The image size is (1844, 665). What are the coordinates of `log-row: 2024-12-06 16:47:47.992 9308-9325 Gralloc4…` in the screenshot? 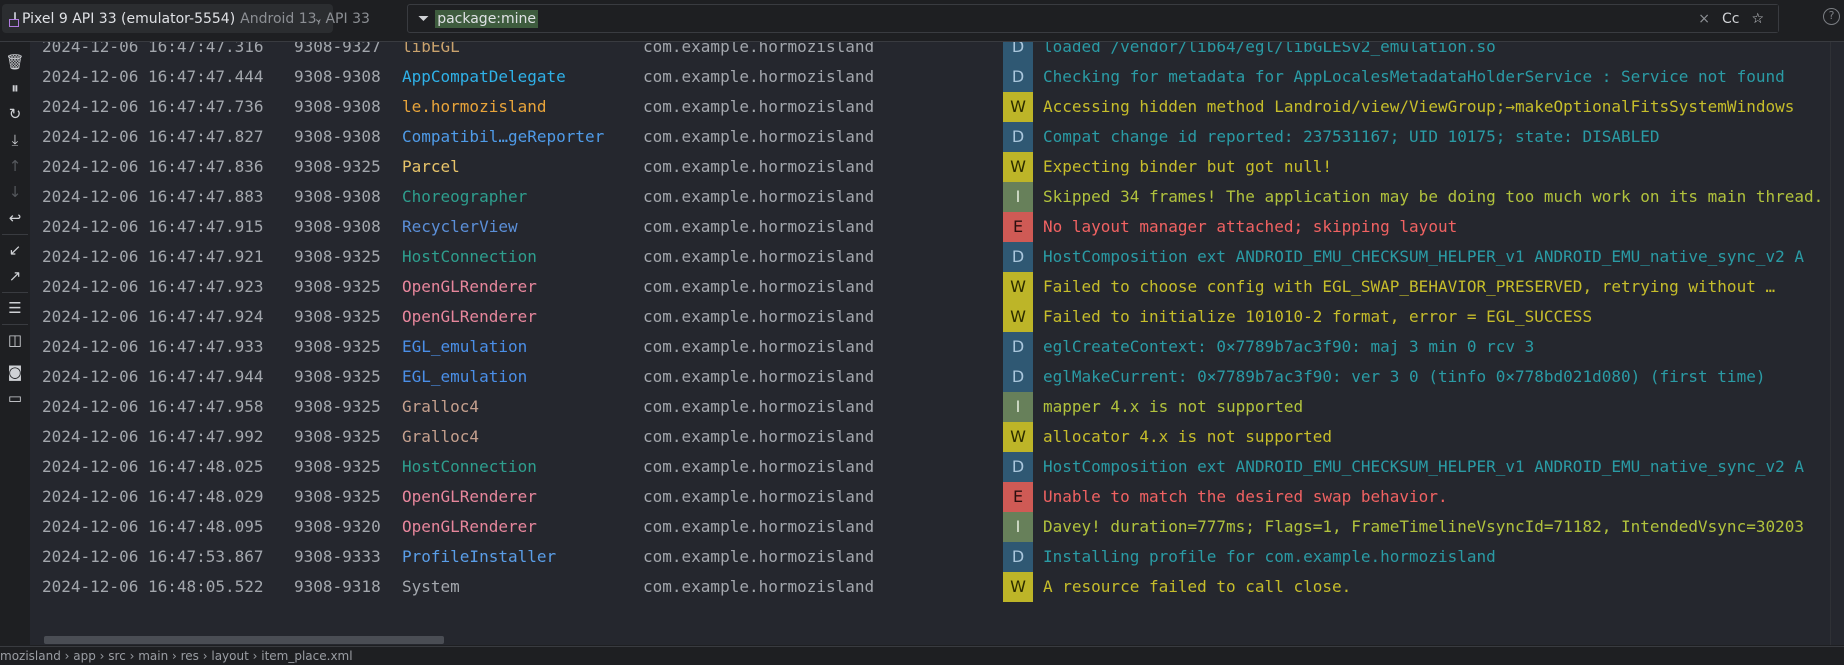 It's located at (930, 437).